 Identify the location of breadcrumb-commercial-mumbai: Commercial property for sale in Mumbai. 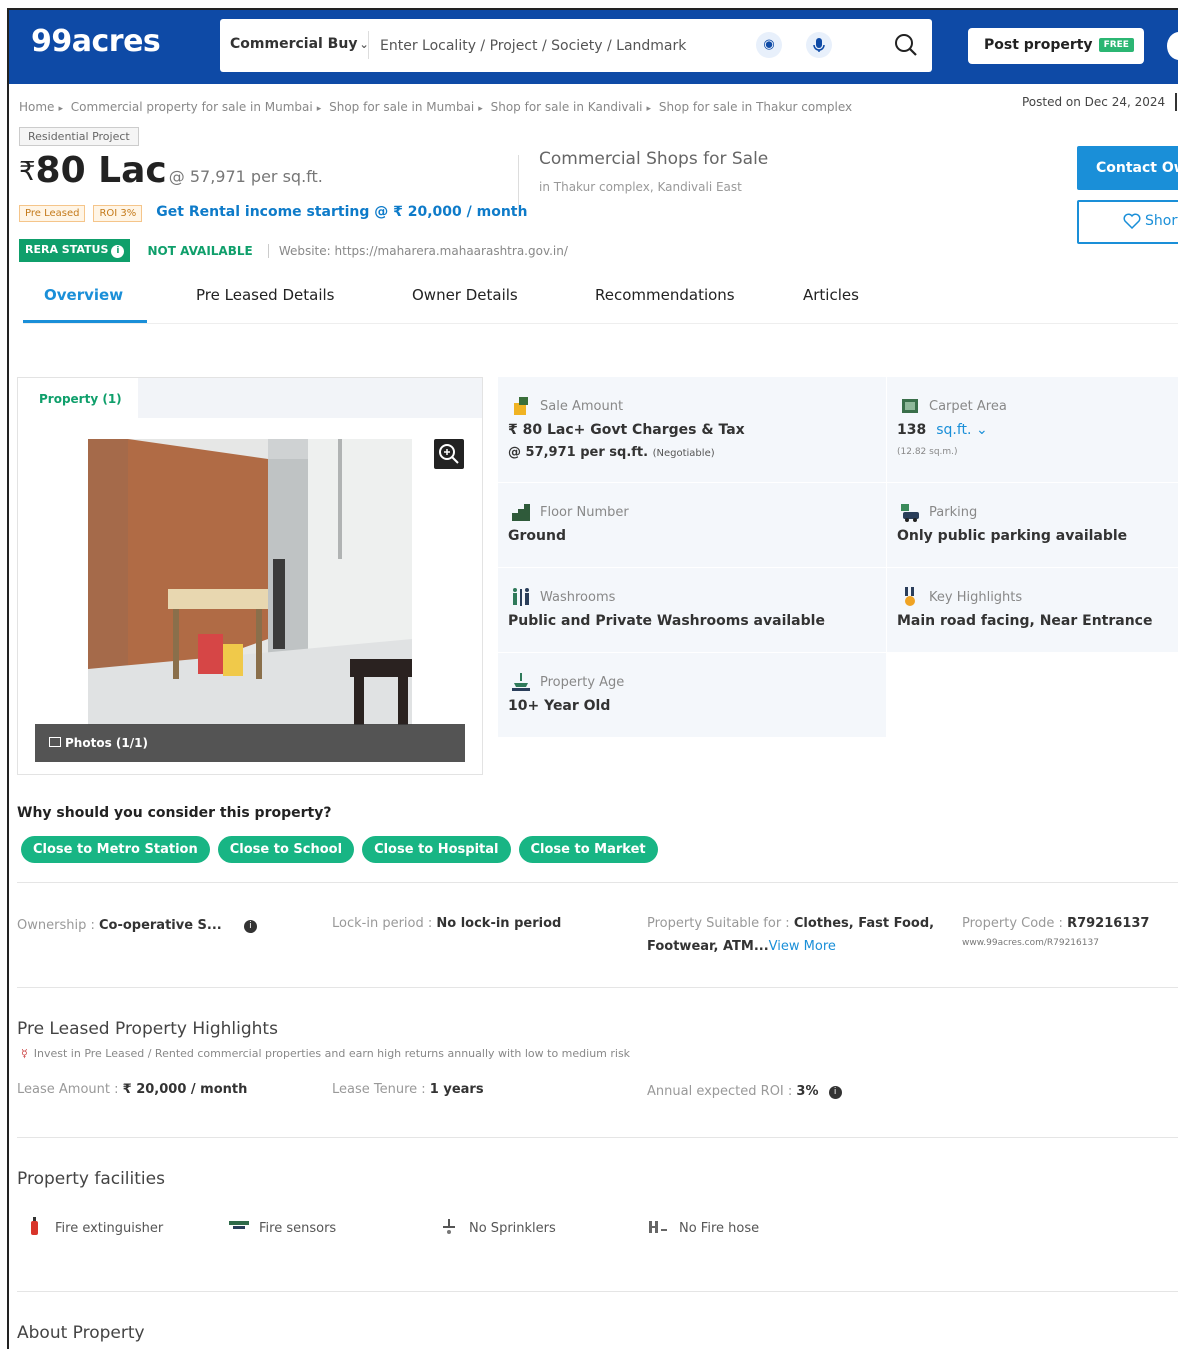
(192, 107).